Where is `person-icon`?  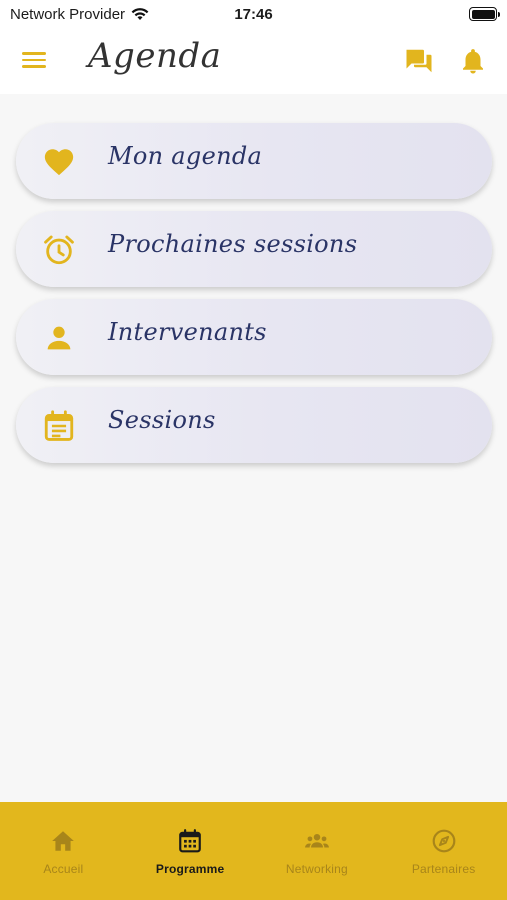 person-icon is located at coordinates (59, 338).